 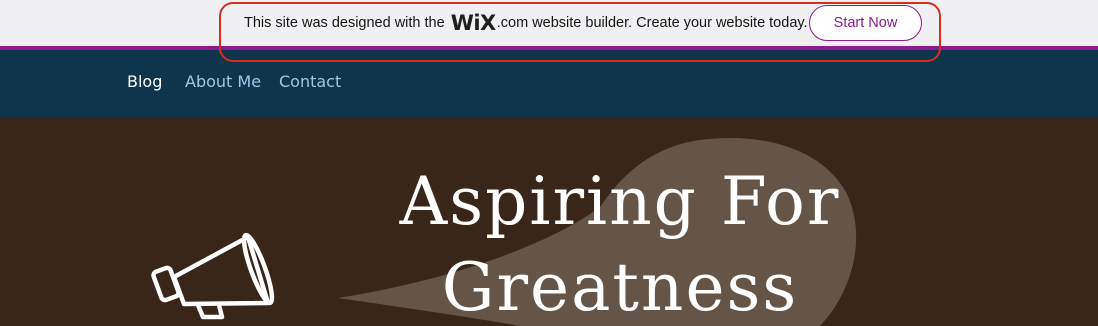 What do you see at coordinates (620, 287) in the screenshot?
I see `hero-title-line-2: Greatness` at bounding box center [620, 287].